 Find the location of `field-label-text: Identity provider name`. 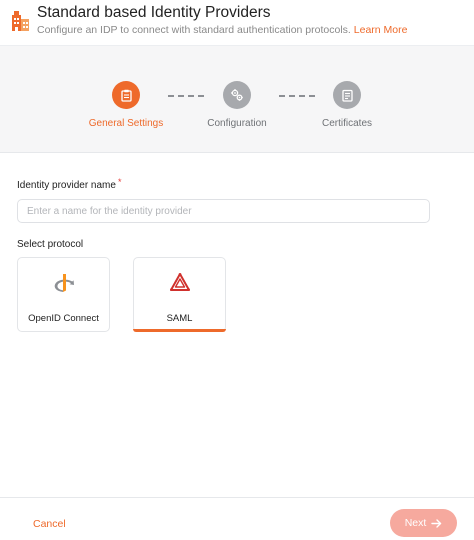

field-label-text: Identity provider name is located at coordinates (66, 185).